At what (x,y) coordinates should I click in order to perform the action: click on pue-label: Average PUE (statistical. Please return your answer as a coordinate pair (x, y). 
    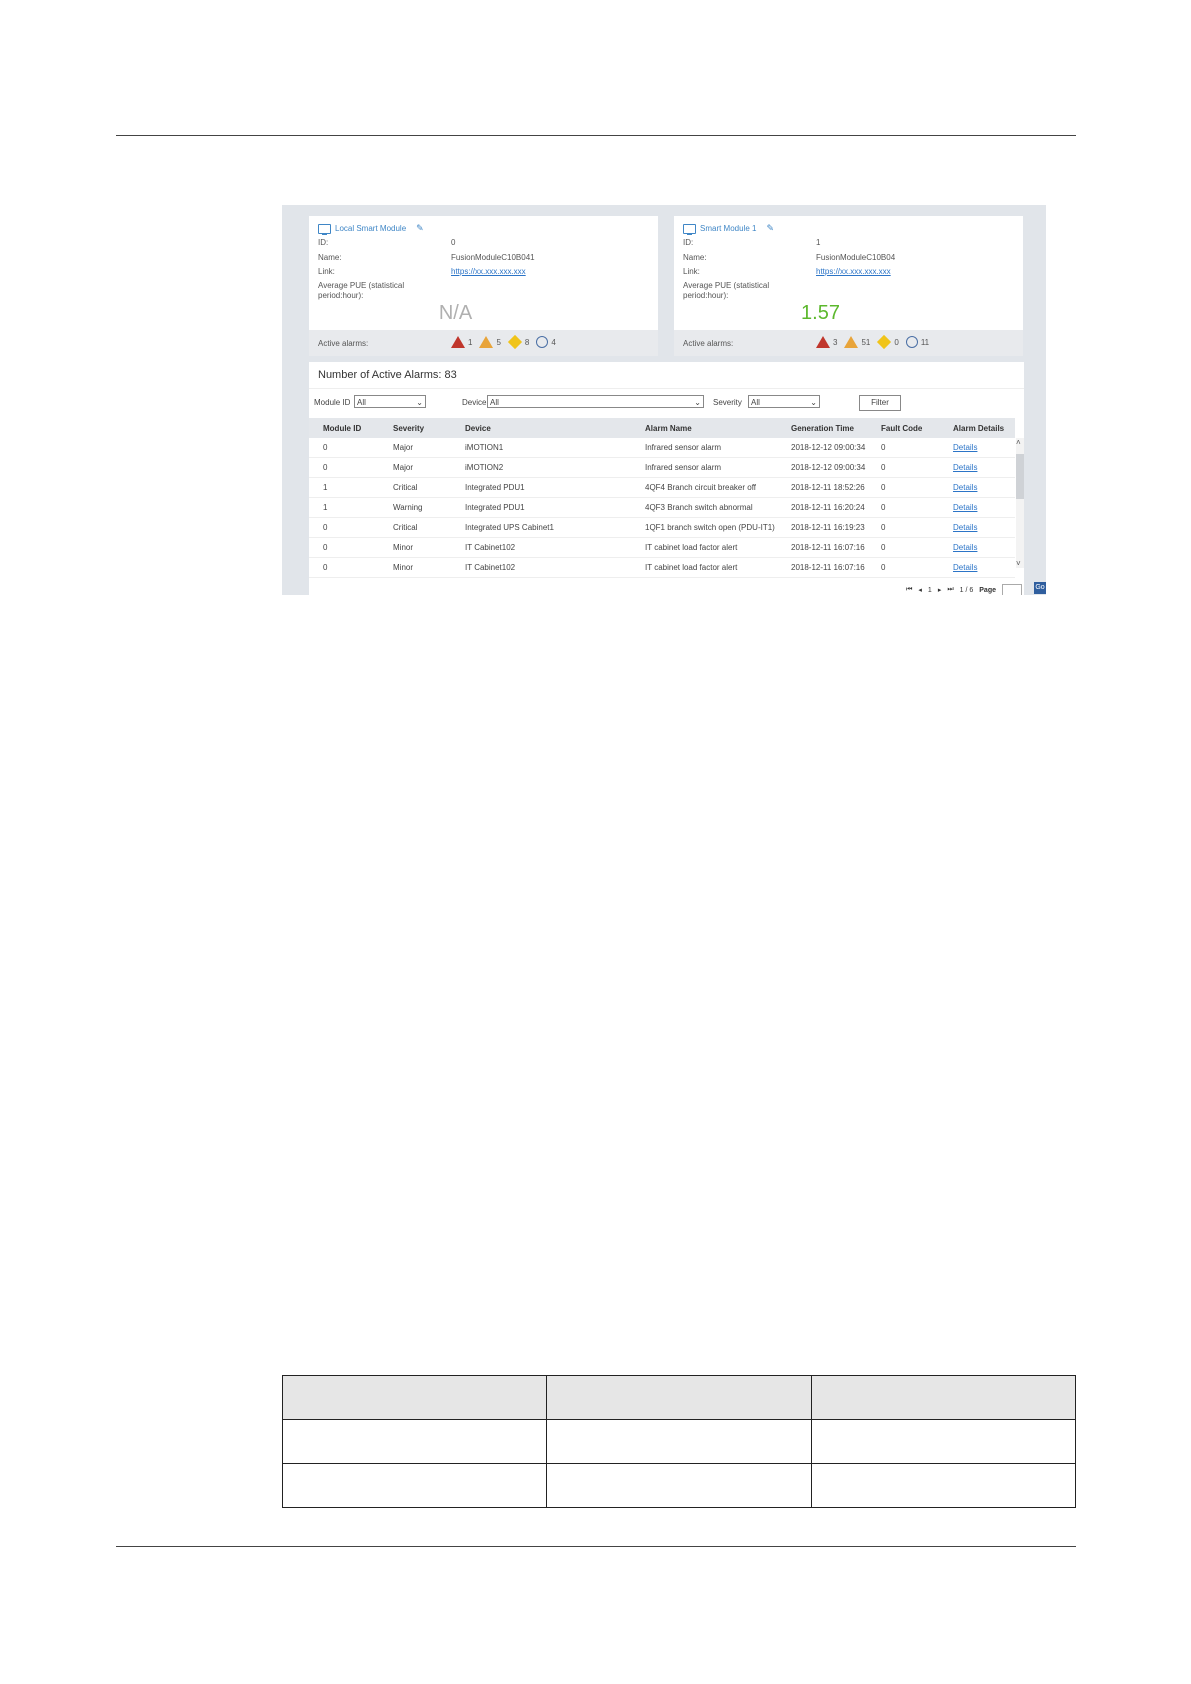
    Looking at the image, I should click on (726, 285).